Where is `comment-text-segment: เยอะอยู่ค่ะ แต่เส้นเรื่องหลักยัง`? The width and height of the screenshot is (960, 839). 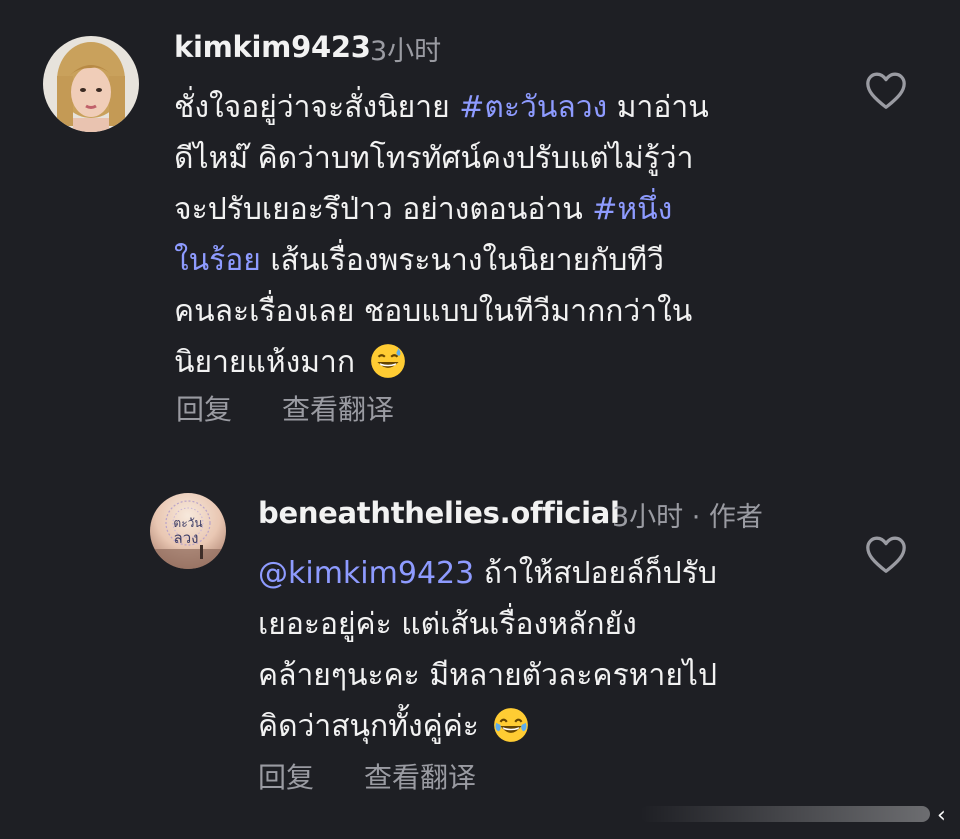 comment-text-segment: เยอะอยู่ค่ะ แต่เส้นเรื่องหลักยัง is located at coordinates (447, 624).